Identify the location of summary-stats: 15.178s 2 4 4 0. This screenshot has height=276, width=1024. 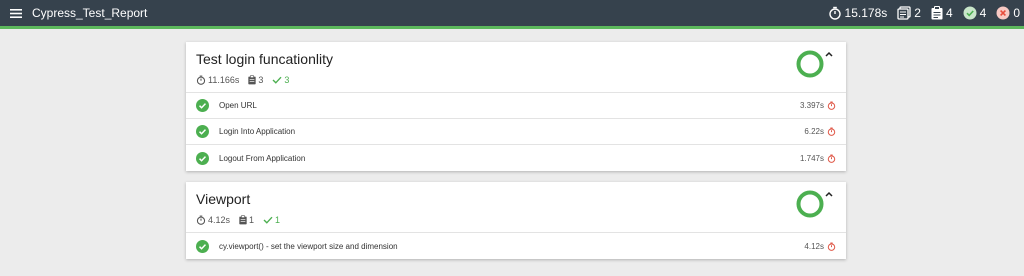
(924, 13).